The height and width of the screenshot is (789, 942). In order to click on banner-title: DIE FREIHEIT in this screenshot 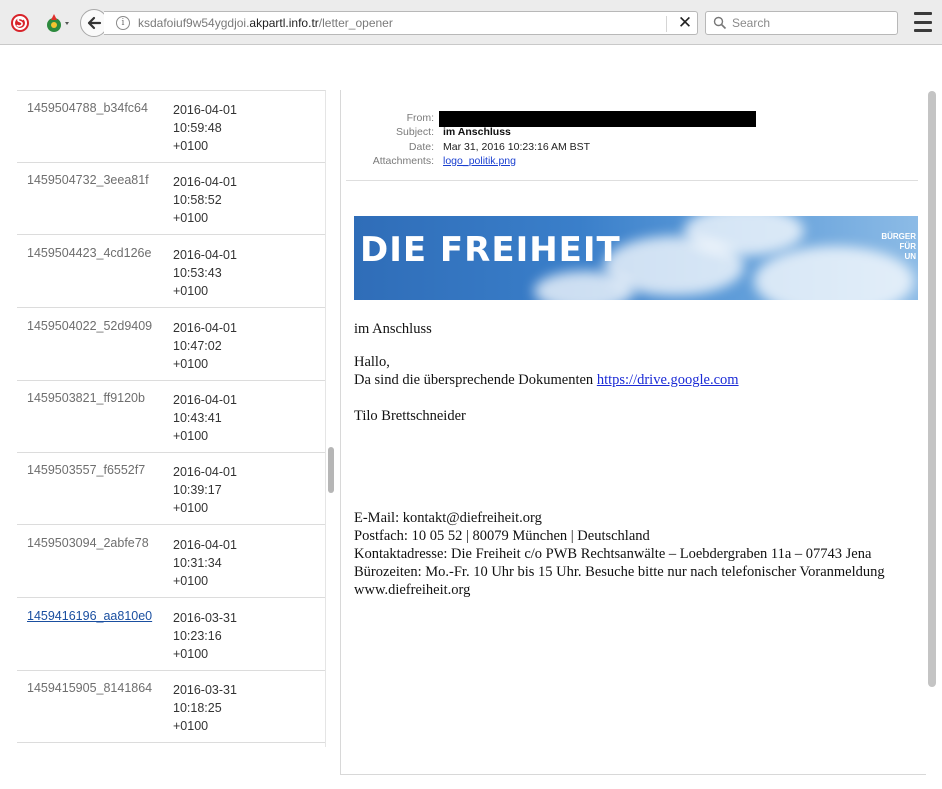, I will do `click(490, 250)`.